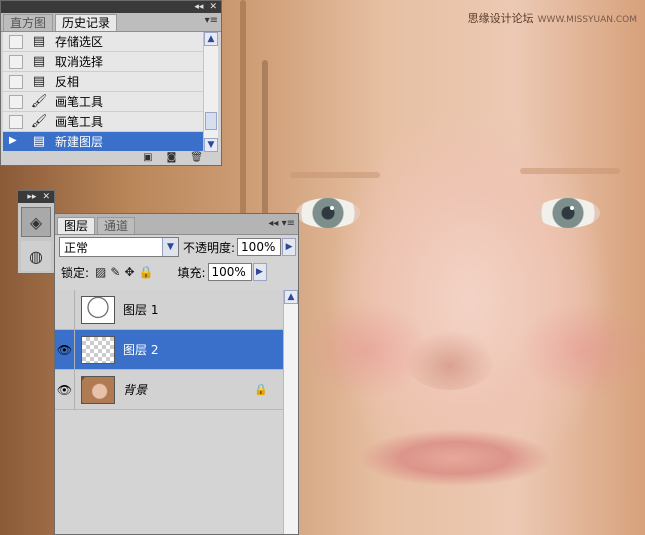  I want to click on history-item-label: 取消选择, so click(79, 62).